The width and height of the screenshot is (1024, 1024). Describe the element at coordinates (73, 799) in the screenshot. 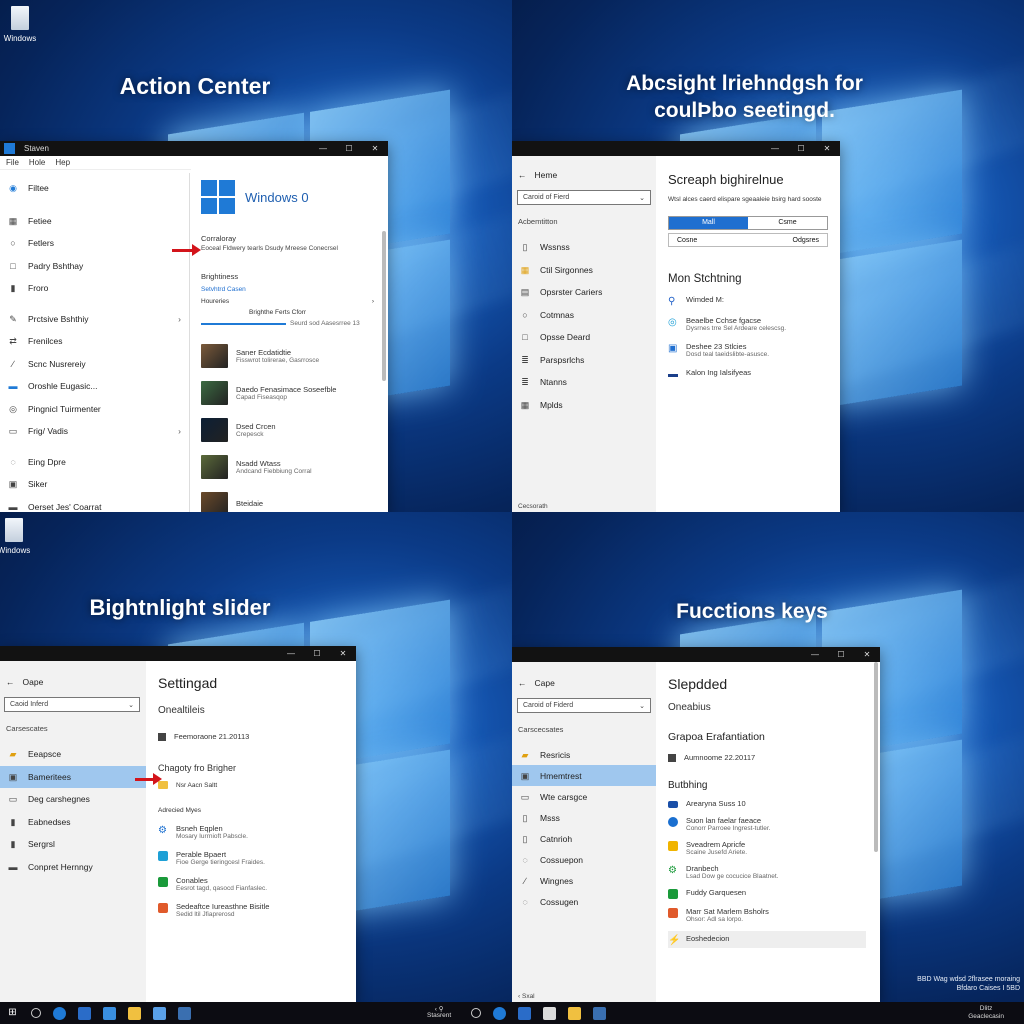

I see `nav-item: ▭ Deg carshegnes` at that location.